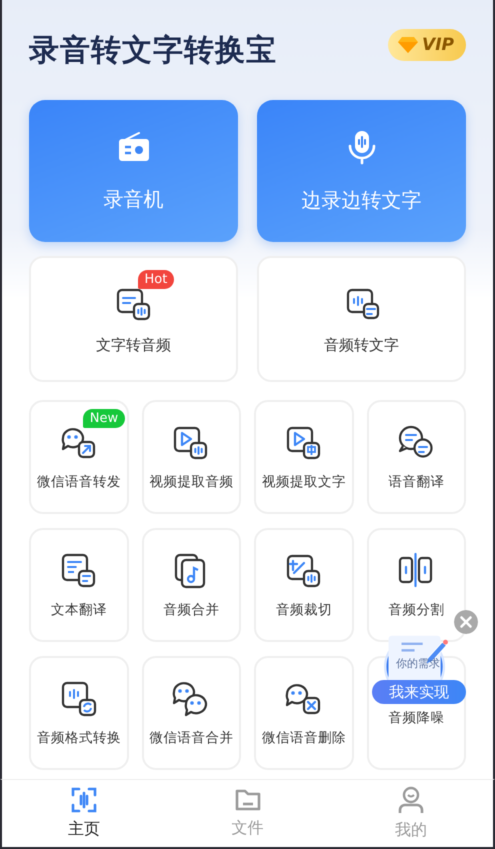 The width and height of the screenshot is (495, 849). Describe the element at coordinates (361, 146) in the screenshot. I see `microphone-icon` at that location.